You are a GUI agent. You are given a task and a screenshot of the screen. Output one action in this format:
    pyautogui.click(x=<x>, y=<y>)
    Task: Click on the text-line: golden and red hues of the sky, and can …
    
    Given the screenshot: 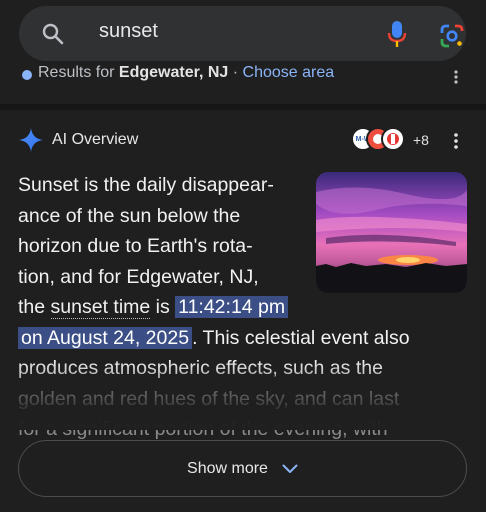 What is the action you would take?
    pyautogui.click(x=209, y=398)
    